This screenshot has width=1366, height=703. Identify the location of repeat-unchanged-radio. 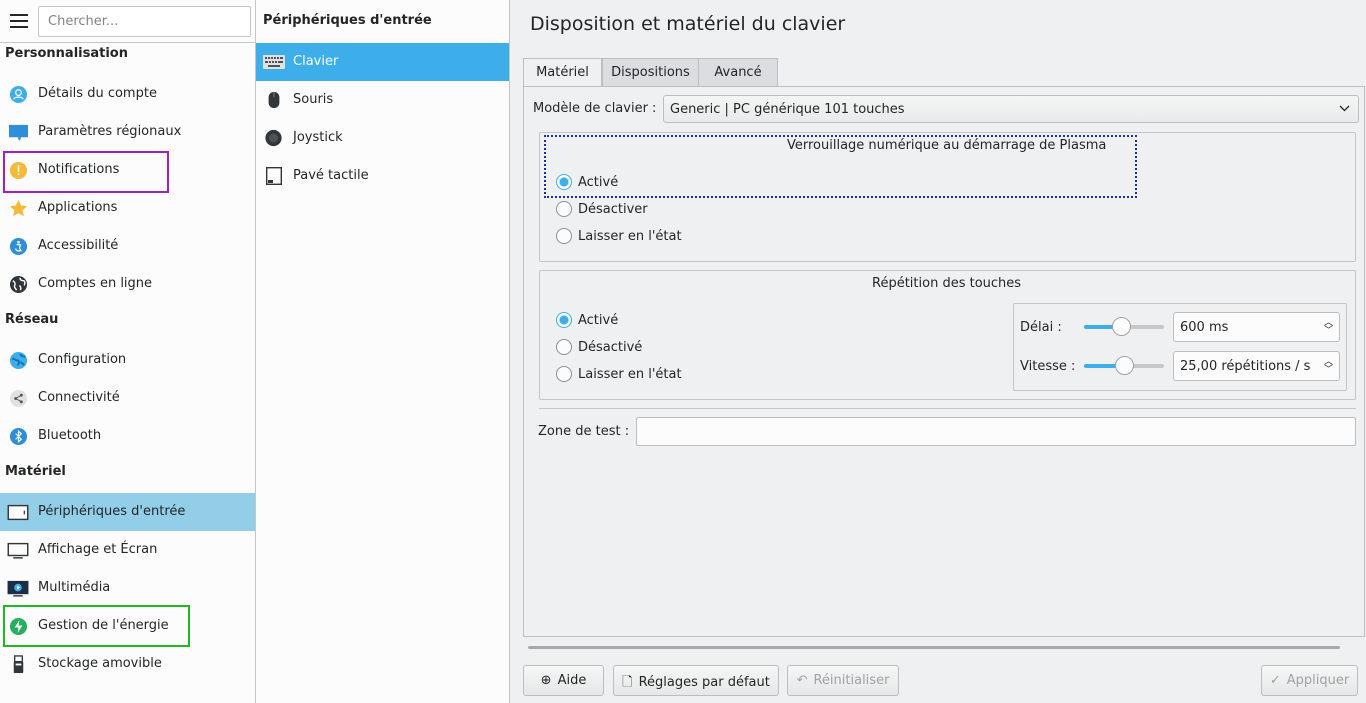
(564, 374).